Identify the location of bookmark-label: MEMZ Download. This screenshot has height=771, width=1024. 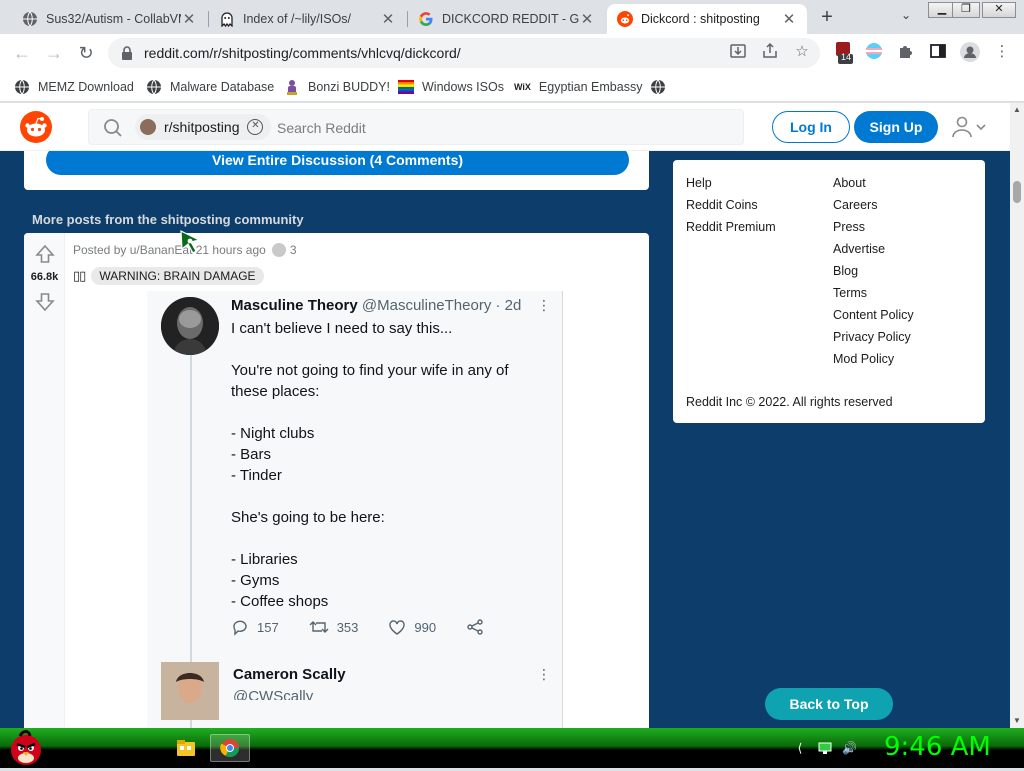
(86, 87).